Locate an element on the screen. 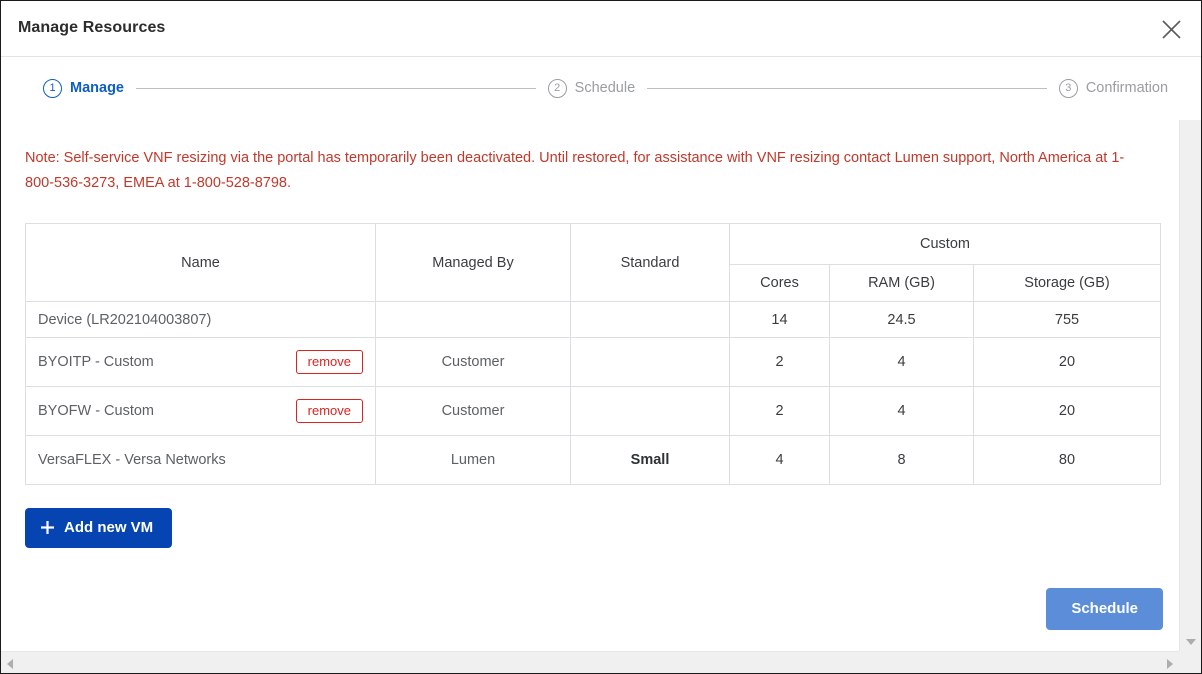 This screenshot has height=674, width=1202. step-number: 1 is located at coordinates (52, 88).